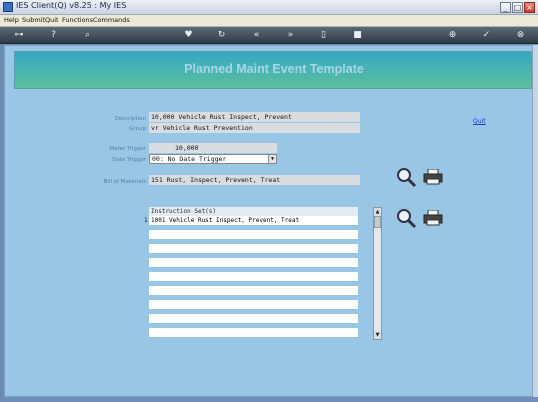 The height and width of the screenshot is (402, 538). What do you see at coordinates (517, 7) in the screenshot?
I see `maximize-button: □` at bounding box center [517, 7].